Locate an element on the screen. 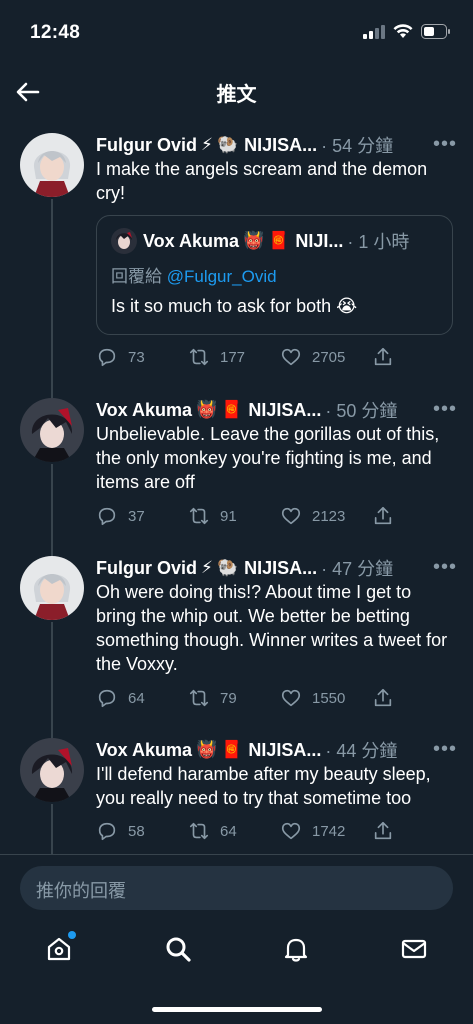 Image resolution: width=473 pixels, height=1024 pixels. home-icon is located at coordinates (59, 949).